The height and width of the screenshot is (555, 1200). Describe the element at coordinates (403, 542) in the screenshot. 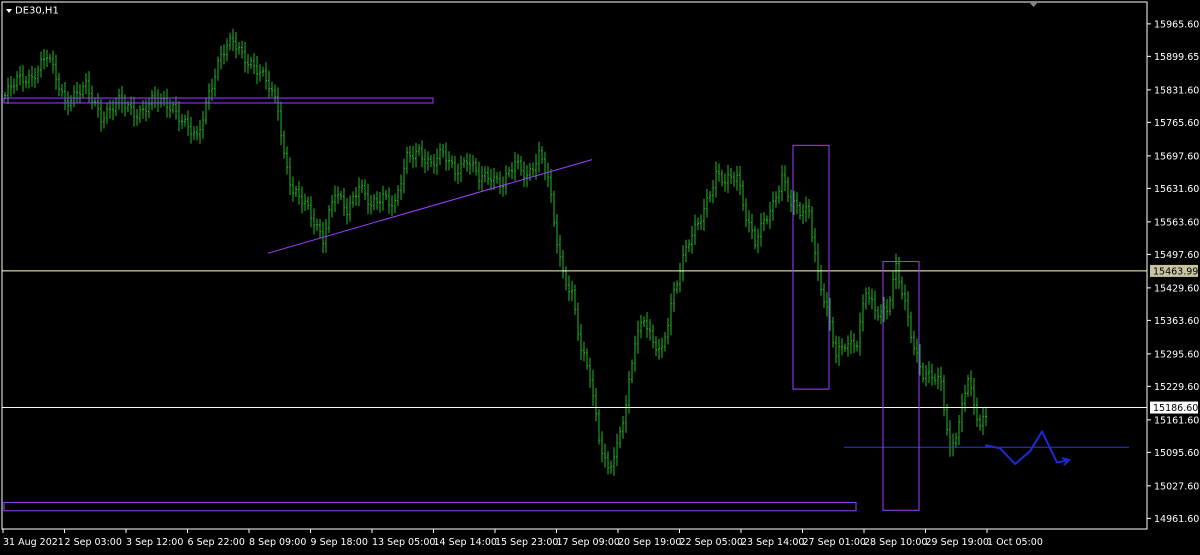

I see `time-axis-label: 13 Sep 05:00` at that location.